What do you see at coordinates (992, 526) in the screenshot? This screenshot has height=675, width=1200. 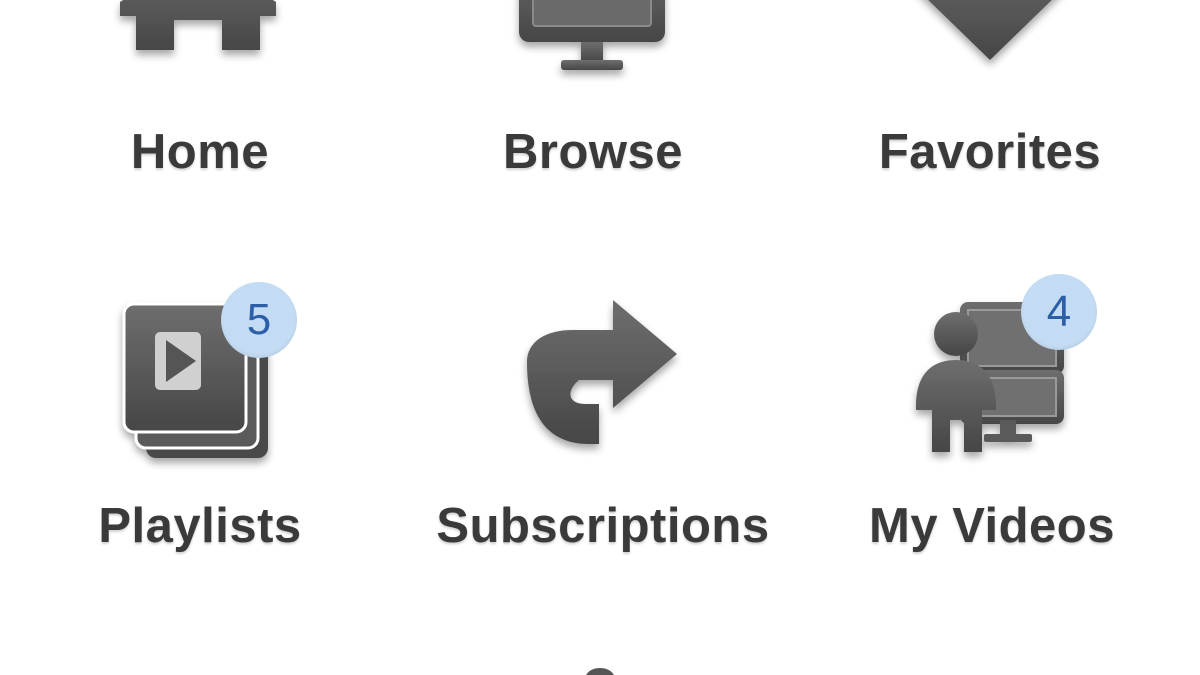 I see `menu-item-label: My Videos` at bounding box center [992, 526].